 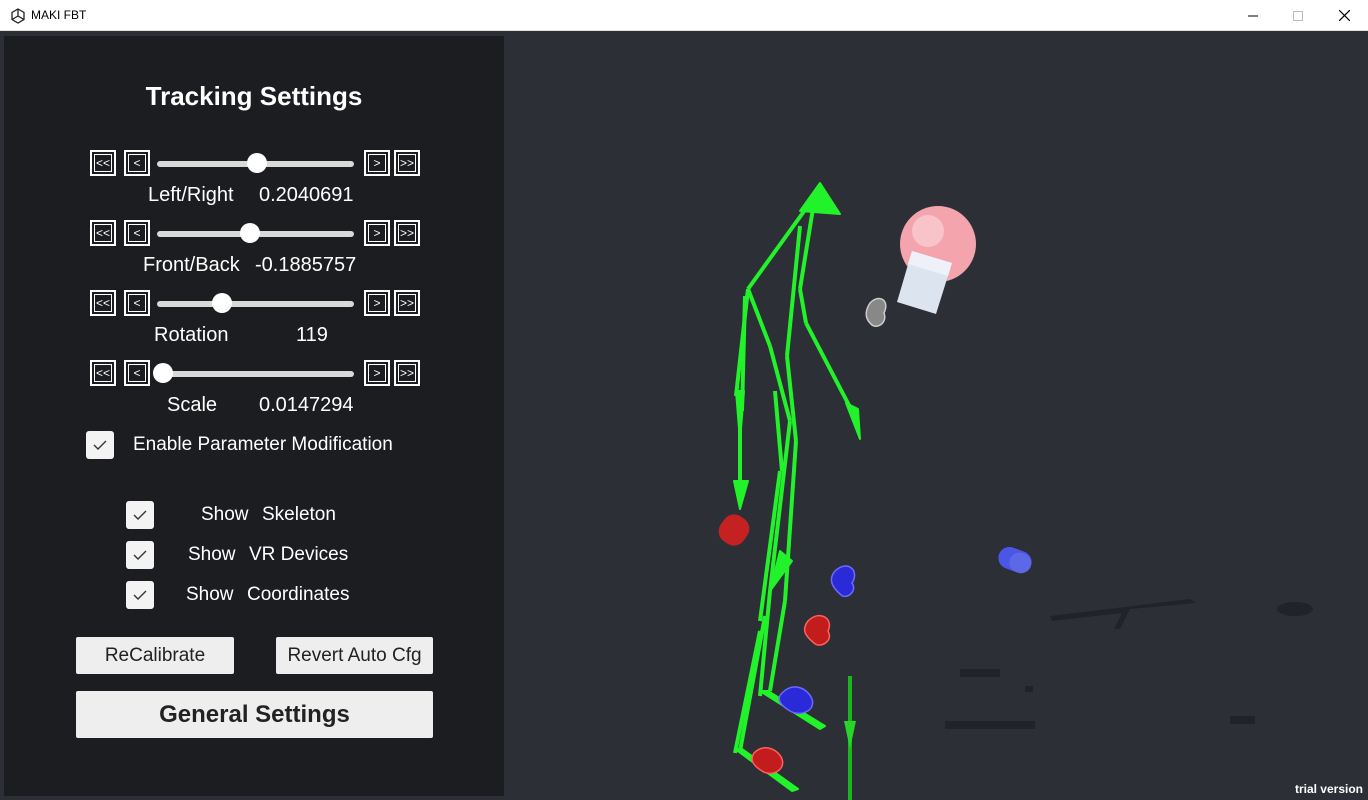 What do you see at coordinates (1015, 560) in the screenshot?
I see `blue-capsule` at bounding box center [1015, 560].